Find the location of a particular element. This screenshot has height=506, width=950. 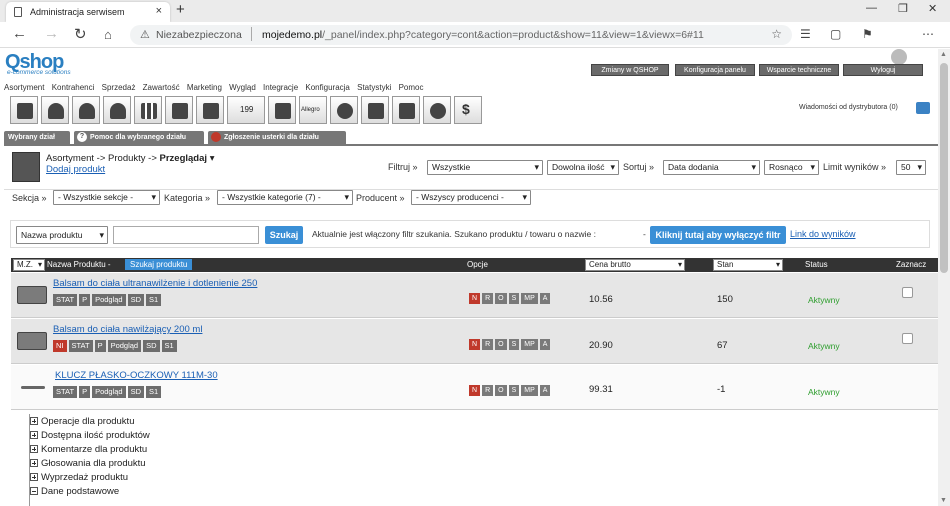

more-icon: ⋯ is located at coordinates (928, 34).